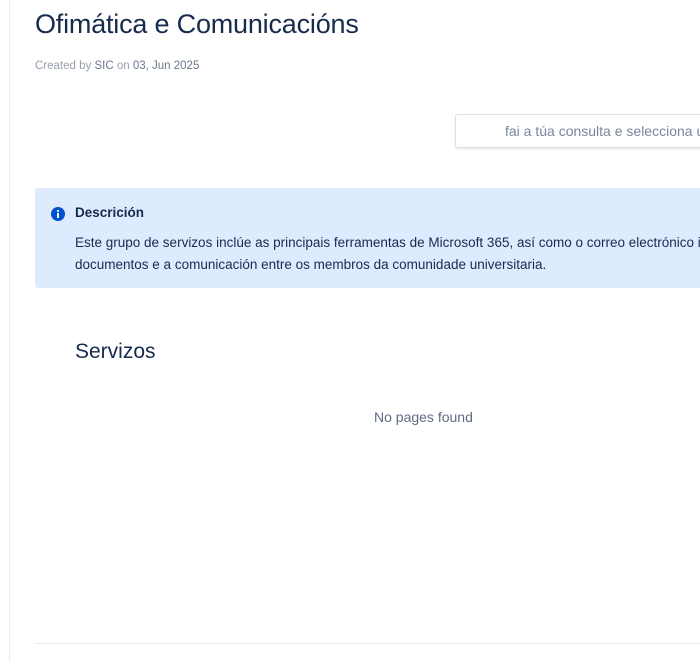  Describe the element at coordinates (197, 24) in the screenshot. I see `page-title: Ofimática e Comunicacións` at that location.